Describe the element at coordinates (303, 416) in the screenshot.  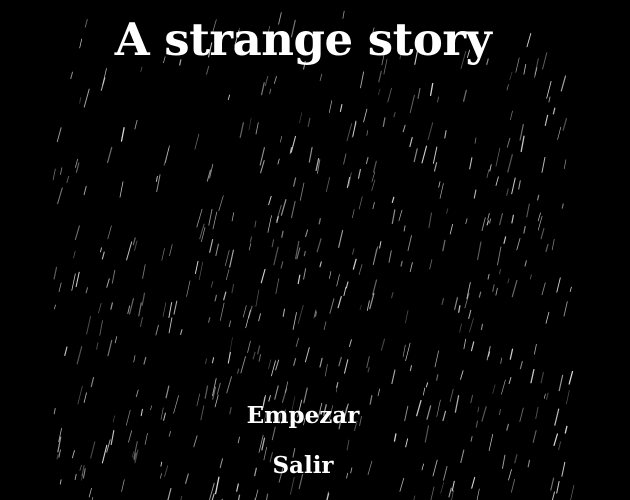
I see `start-button: Empezar` at that location.